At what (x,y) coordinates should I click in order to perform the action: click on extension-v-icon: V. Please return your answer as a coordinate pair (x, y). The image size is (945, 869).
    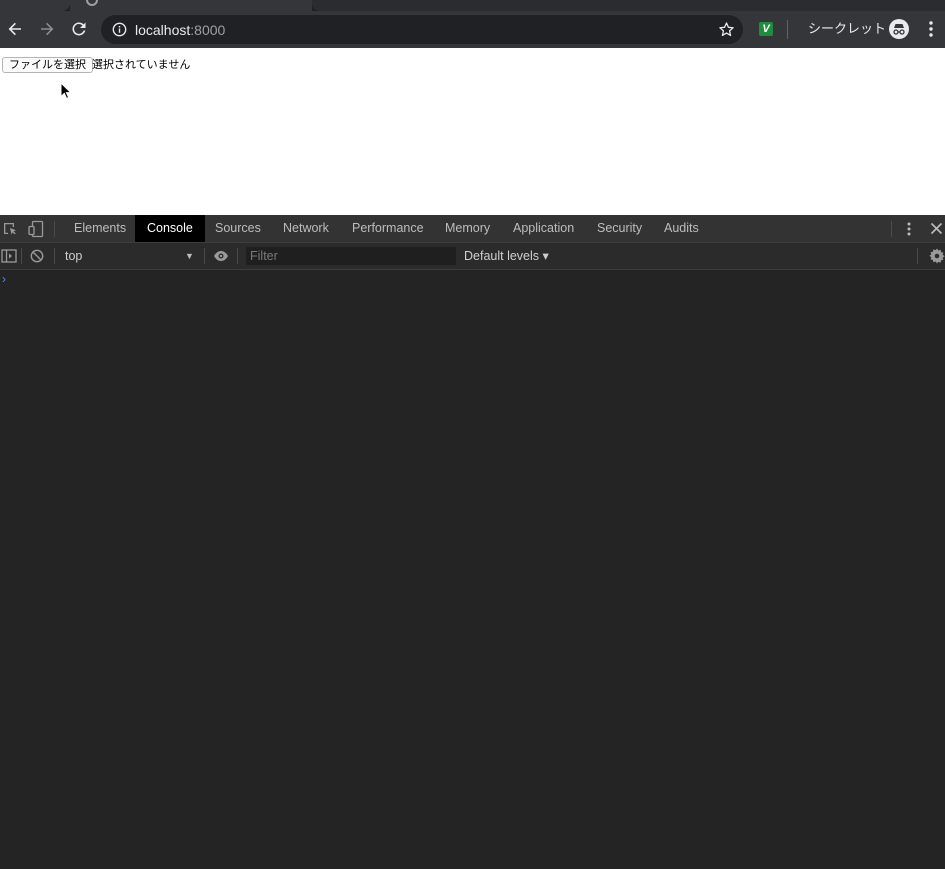
    Looking at the image, I should click on (766, 29).